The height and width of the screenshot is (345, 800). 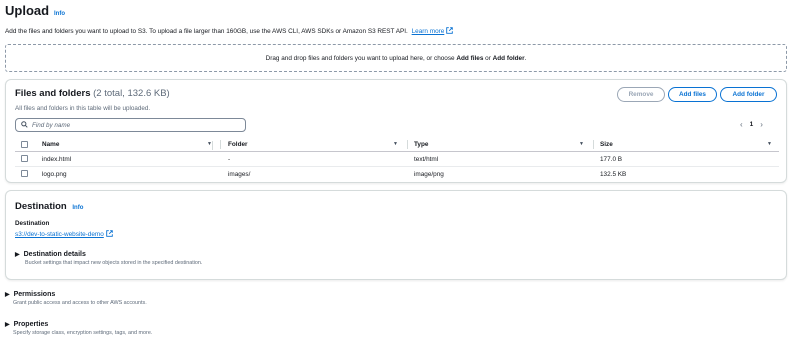 I want to click on destination-link: s3://dev-to-static-website-demo, so click(x=59, y=234).